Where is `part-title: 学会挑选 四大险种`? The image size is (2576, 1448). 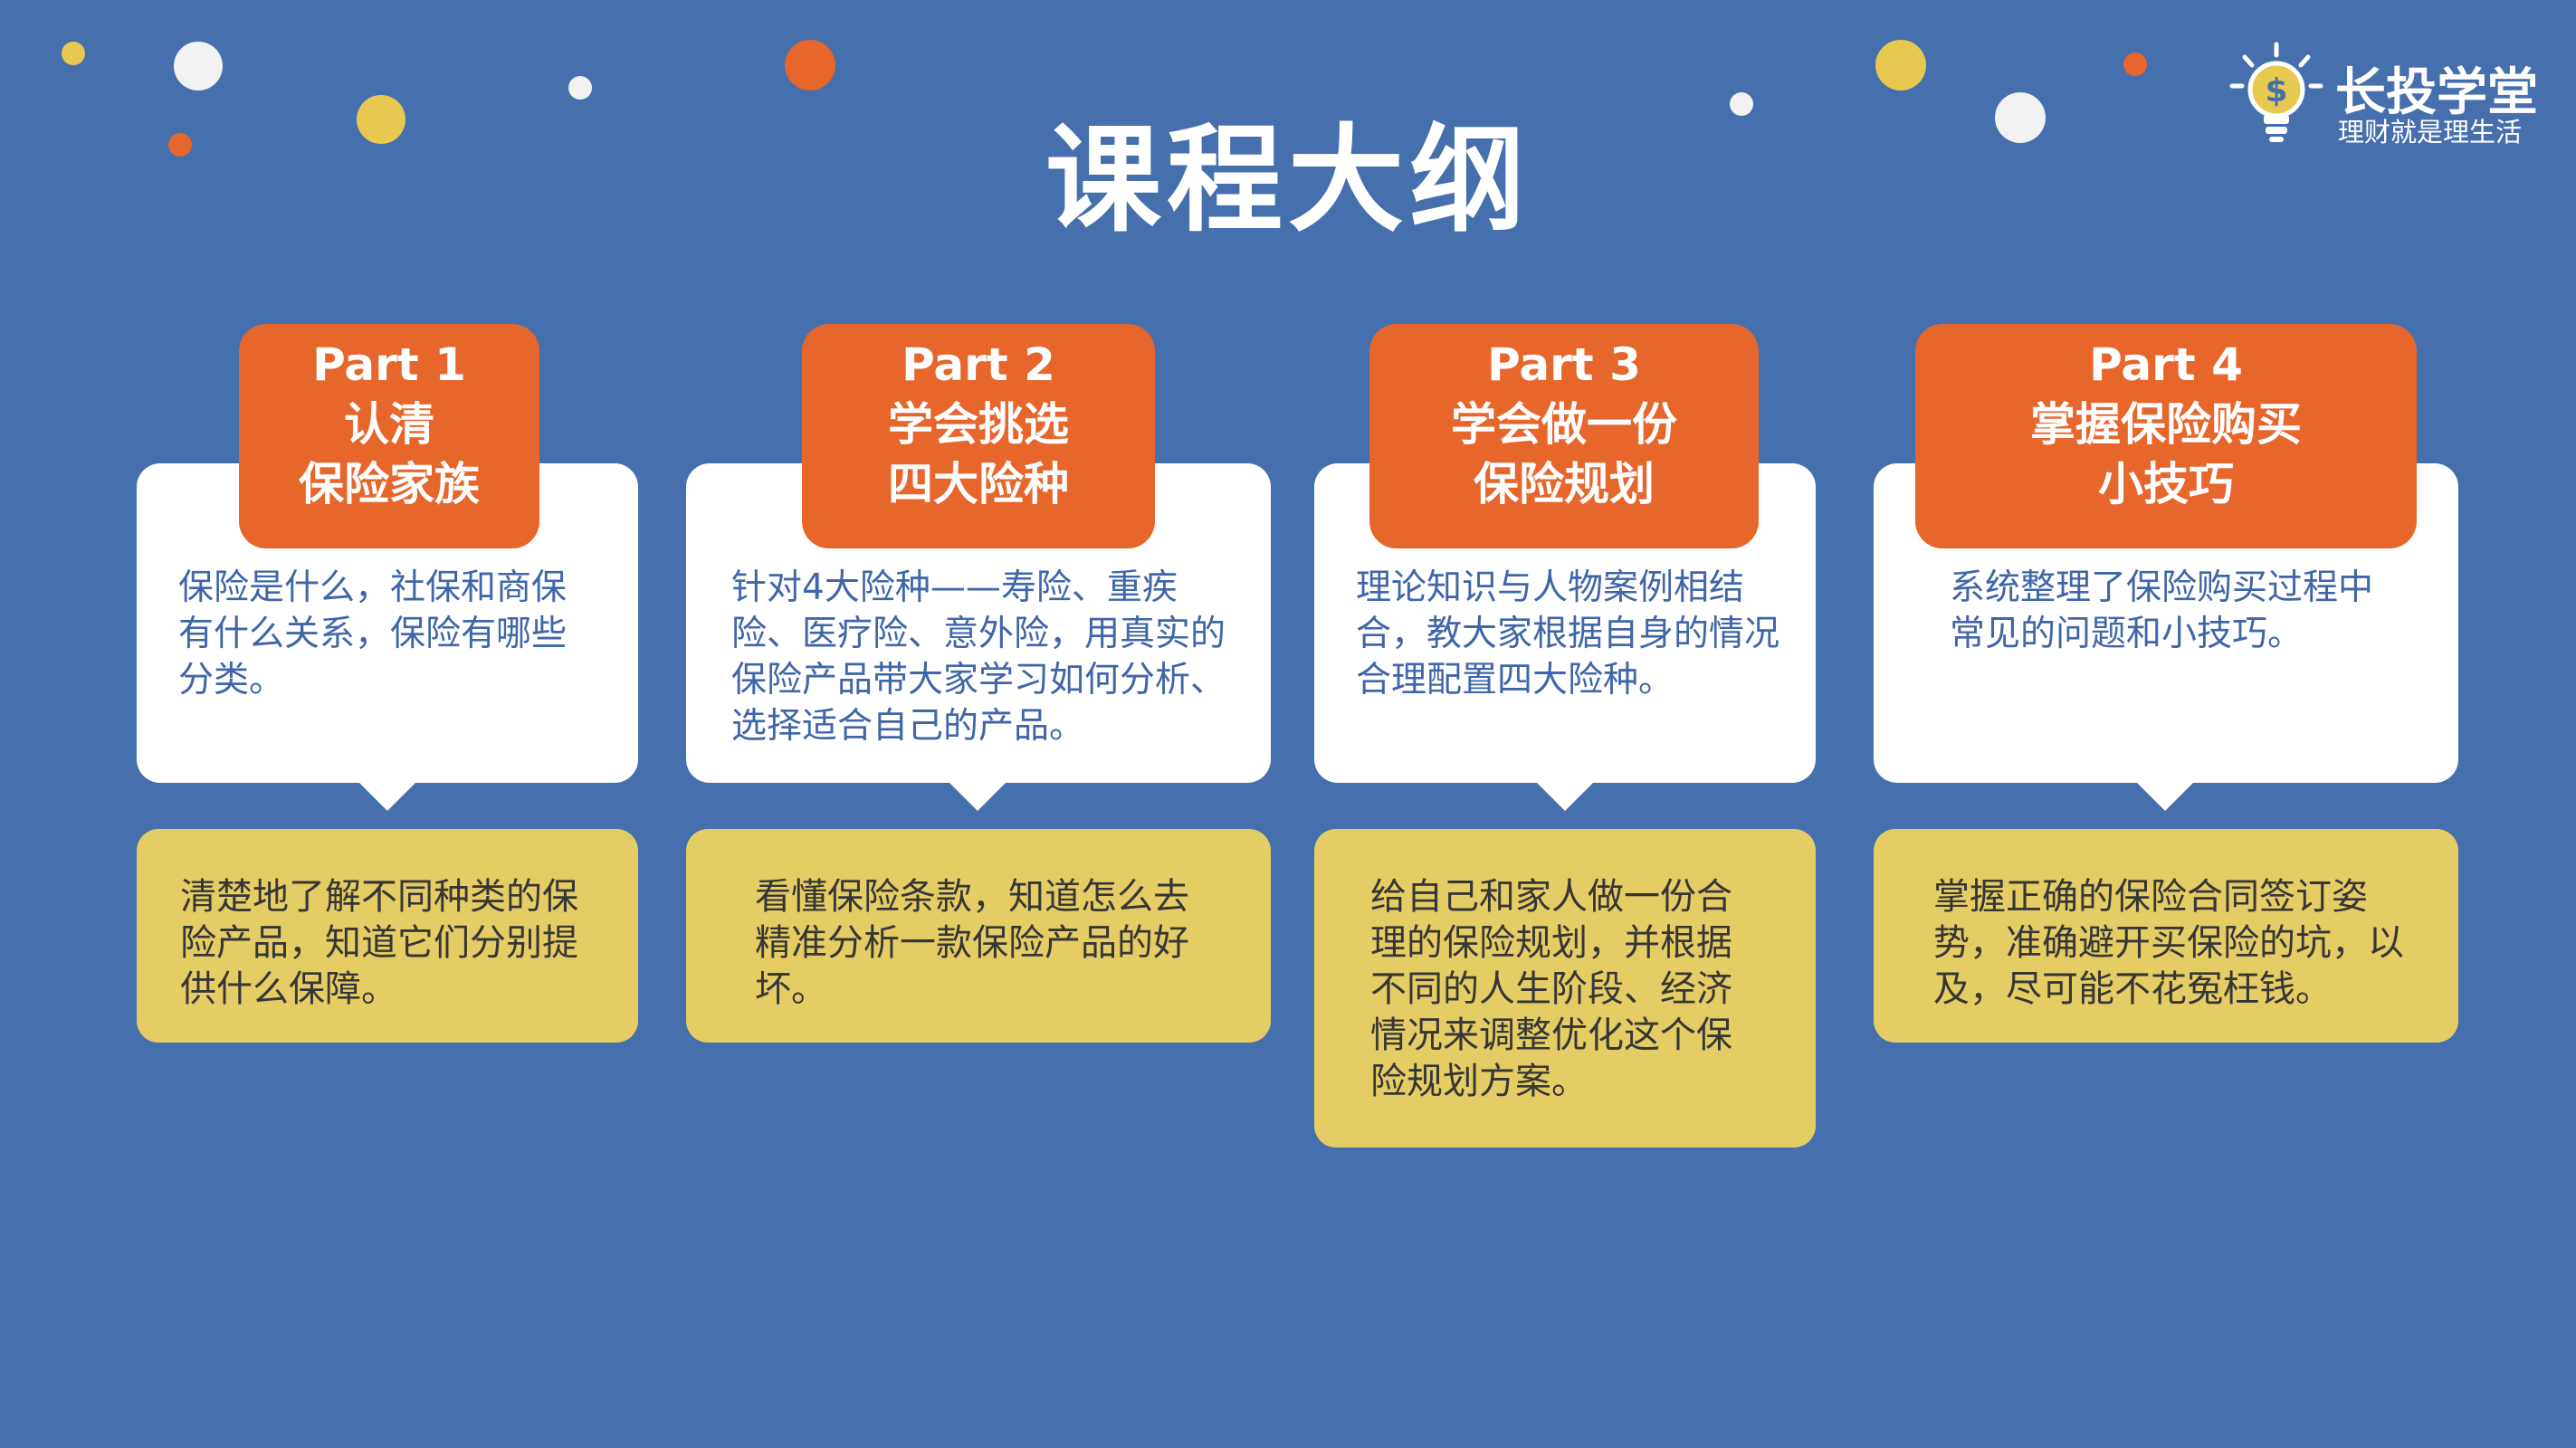 part-title: 学会挑选 四大险种 is located at coordinates (978, 454).